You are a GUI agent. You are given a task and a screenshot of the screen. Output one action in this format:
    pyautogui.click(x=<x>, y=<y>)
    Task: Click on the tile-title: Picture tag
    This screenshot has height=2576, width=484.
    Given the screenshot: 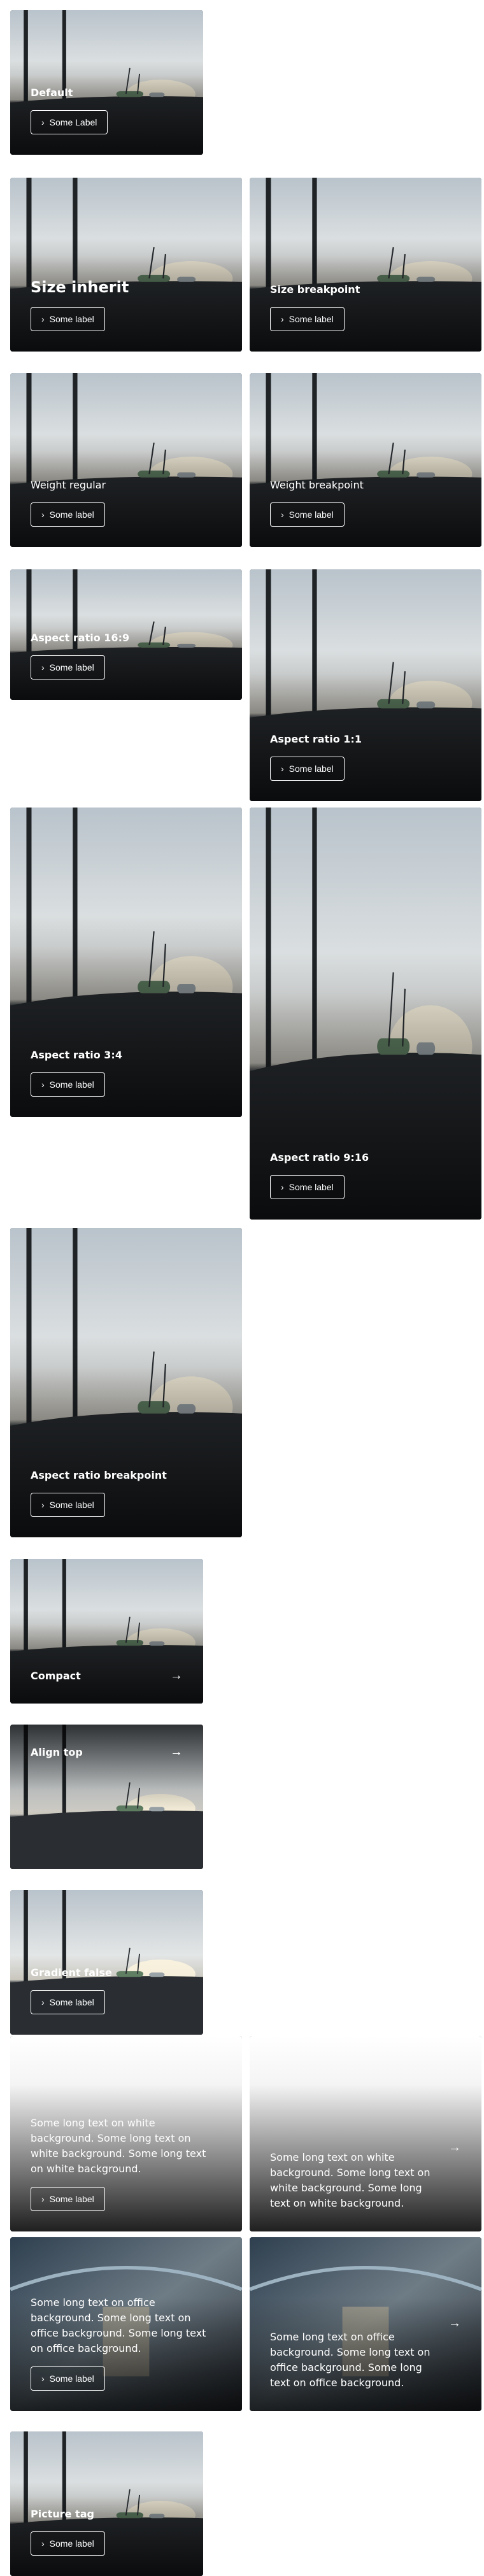 What is the action you would take?
    pyautogui.click(x=63, y=2514)
    